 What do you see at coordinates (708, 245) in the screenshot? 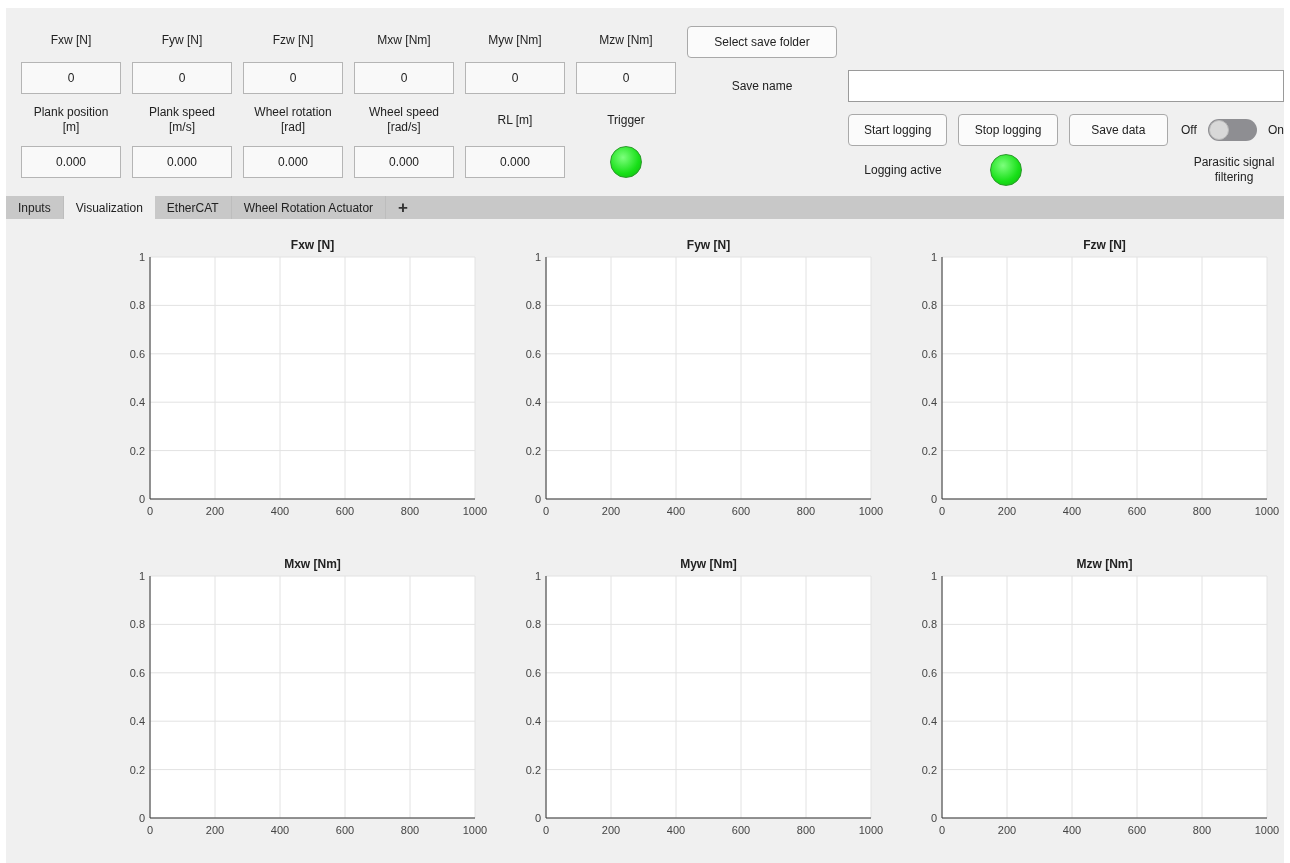
I see `chart-title: Fyw [N]` at bounding box center [708, 245].